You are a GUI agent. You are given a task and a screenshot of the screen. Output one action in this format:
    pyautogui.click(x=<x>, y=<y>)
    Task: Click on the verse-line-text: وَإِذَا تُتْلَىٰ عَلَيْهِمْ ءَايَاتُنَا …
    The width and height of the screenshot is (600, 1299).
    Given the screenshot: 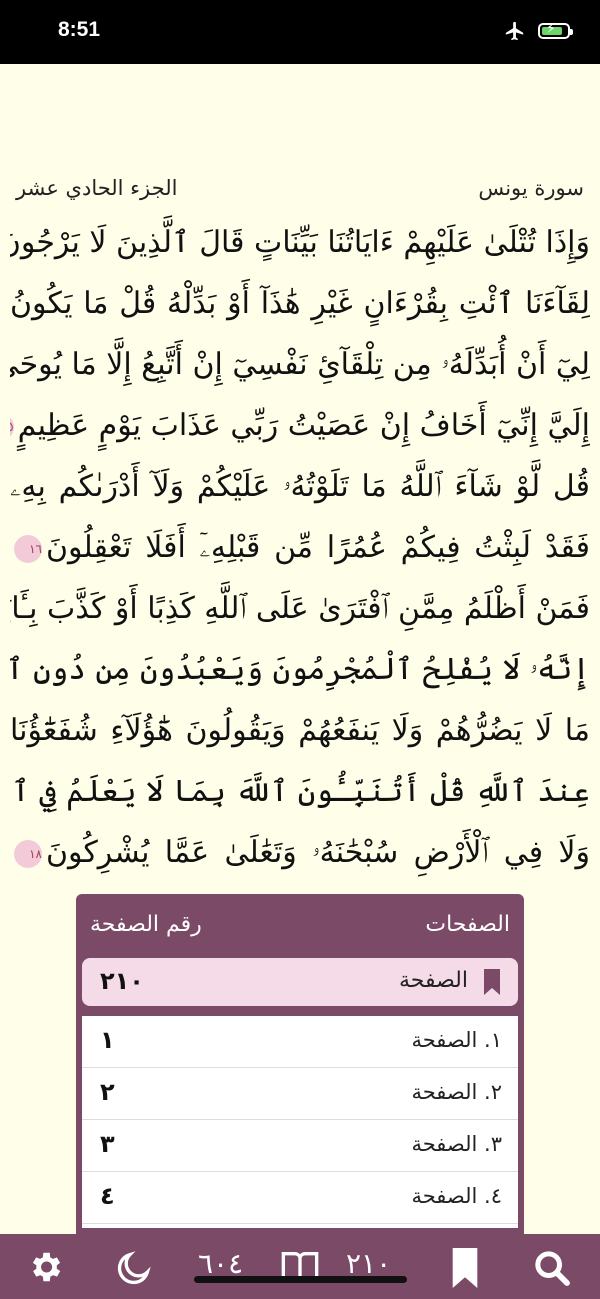 What is the action you would take?
    pyautogui.click(x=300, y=242)
    